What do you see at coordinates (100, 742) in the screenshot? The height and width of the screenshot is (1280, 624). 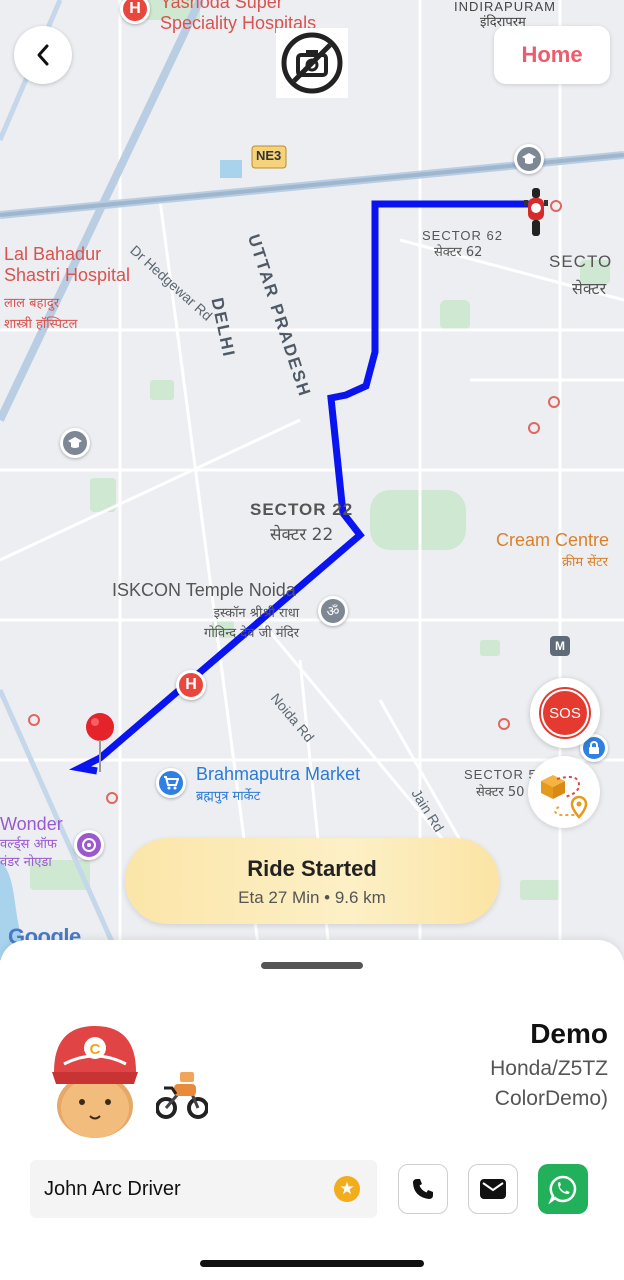 I see `destination-pin-icon` at bounding box center [100, 742].